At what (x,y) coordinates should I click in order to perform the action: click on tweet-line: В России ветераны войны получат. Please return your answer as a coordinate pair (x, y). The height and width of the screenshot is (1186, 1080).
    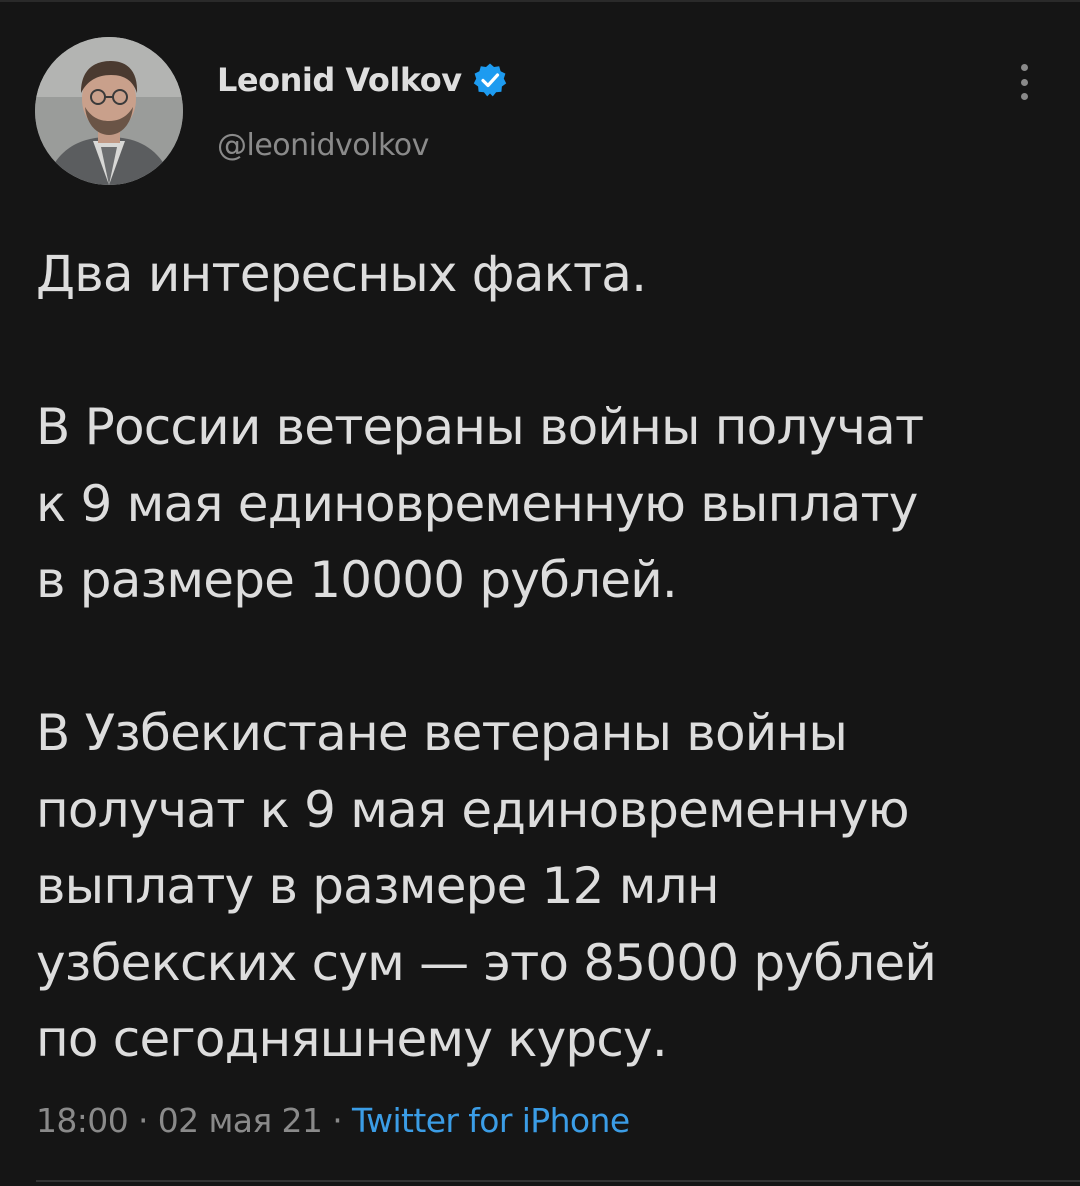
    Looking at the image, I should click on (480, 427).